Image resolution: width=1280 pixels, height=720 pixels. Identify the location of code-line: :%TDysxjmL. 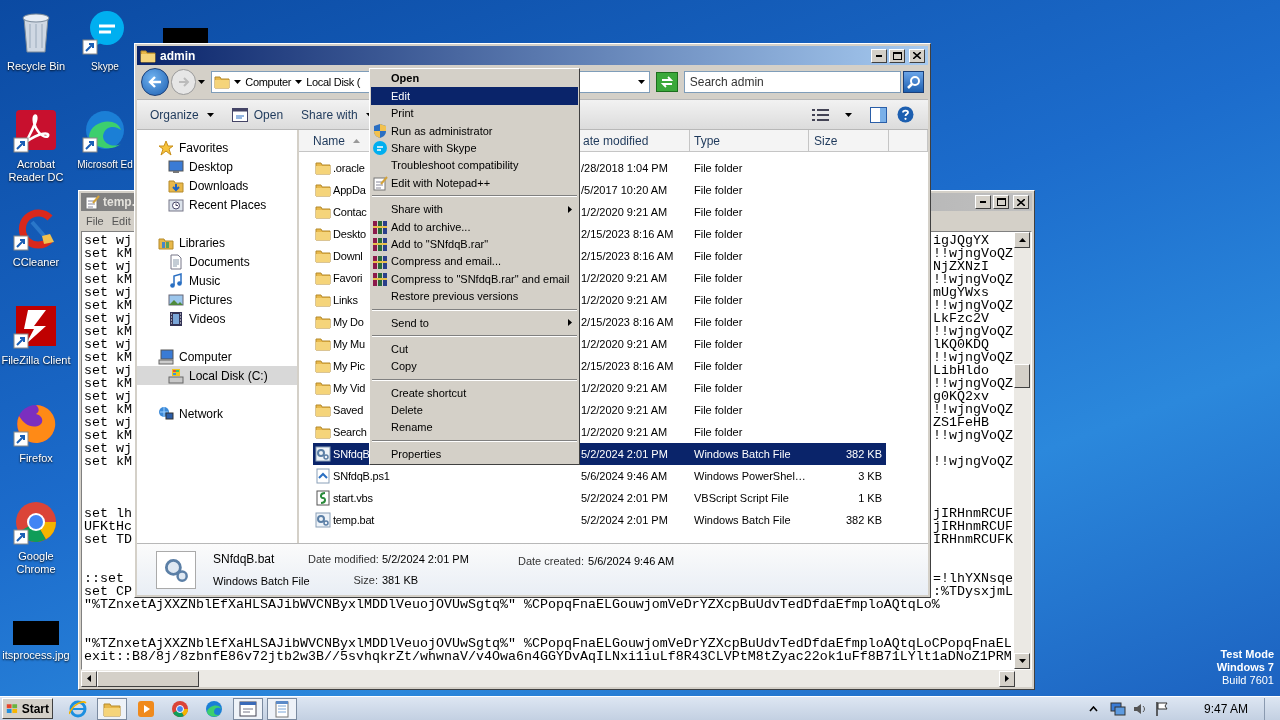
(973, 591).